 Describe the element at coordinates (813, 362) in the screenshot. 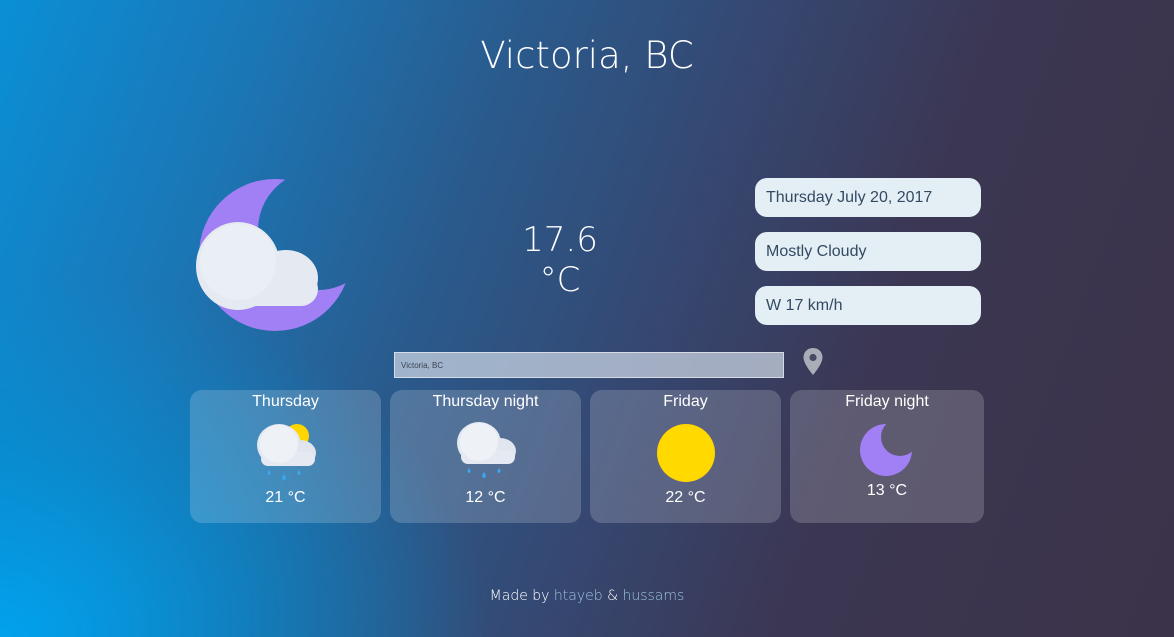

I see `location-pin-icon` at that location.